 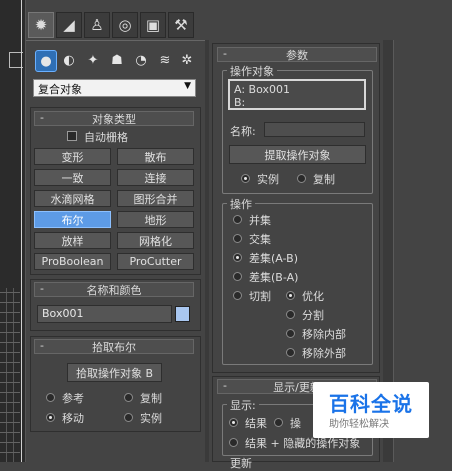 I want to click on union-radio, so click(x=237, y=219).